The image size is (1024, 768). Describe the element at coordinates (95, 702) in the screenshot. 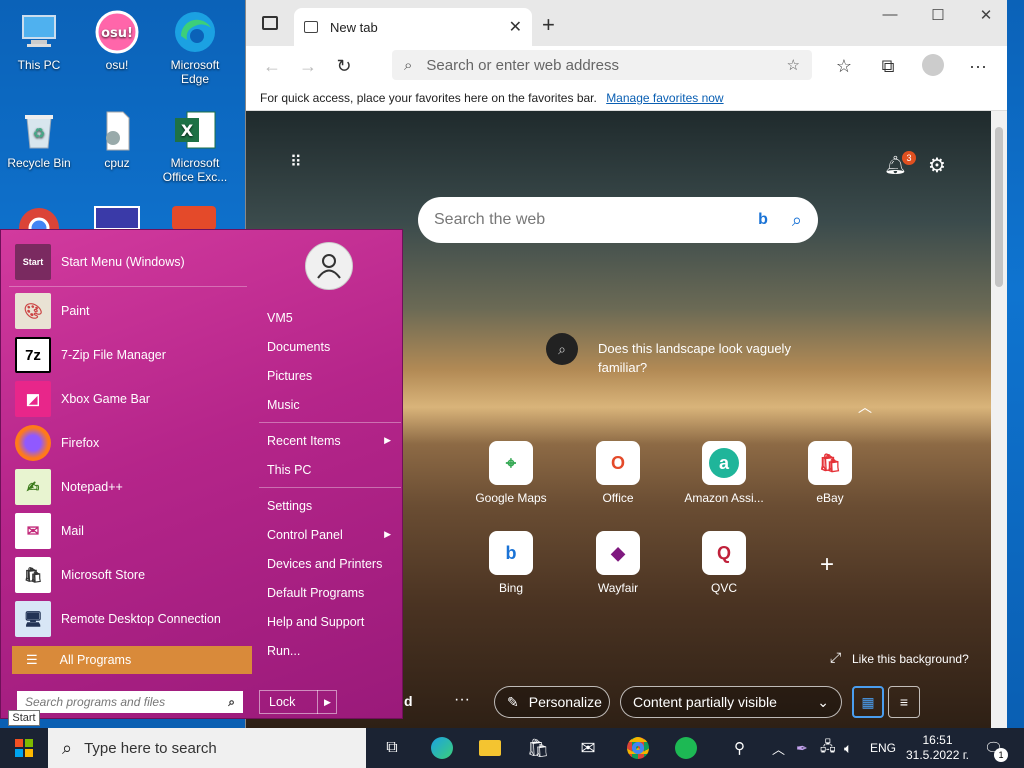

I see `start-search-placeholder: Search programs and files` at that location.